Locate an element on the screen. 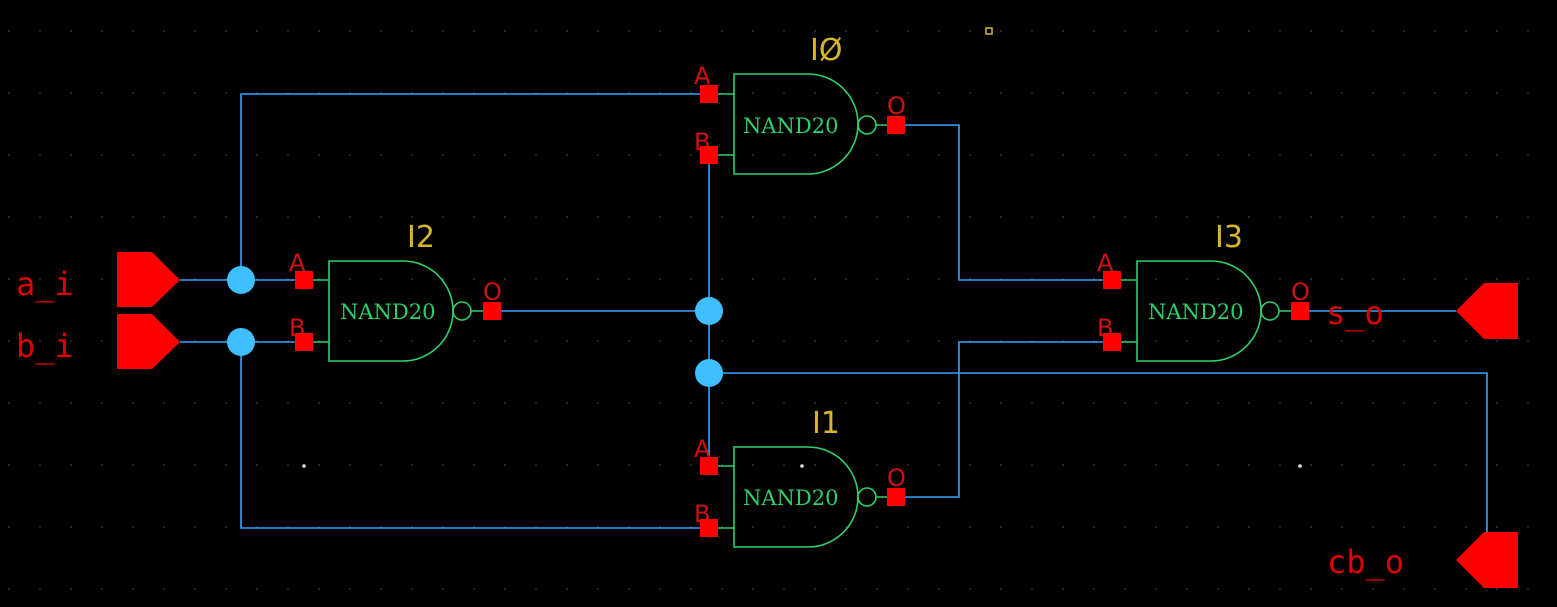  port-label: cb_o is located at coordinates (1365, 562).